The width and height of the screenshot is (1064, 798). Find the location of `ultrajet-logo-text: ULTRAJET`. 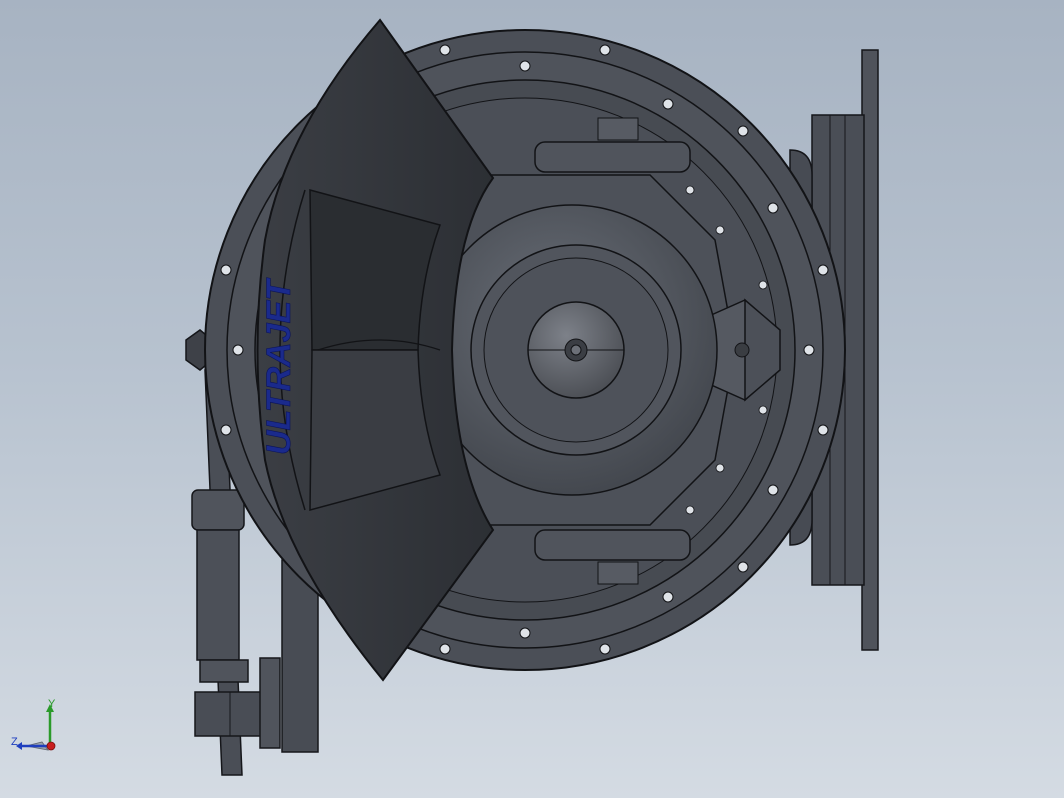

ultrajet-logo-text: ULTRAJET is located at coordinates (279, 366).